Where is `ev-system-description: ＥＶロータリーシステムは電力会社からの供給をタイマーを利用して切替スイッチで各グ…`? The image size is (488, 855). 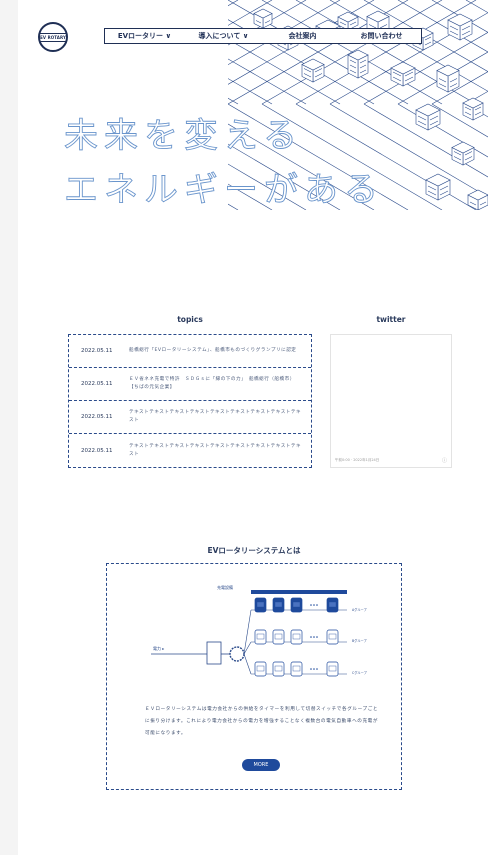 ev-system-description: ＥＶロータリーシステムは電力会社からの供給をタイマーを利用して切替スイッチで各グ… is located at coordinates (262, 721).